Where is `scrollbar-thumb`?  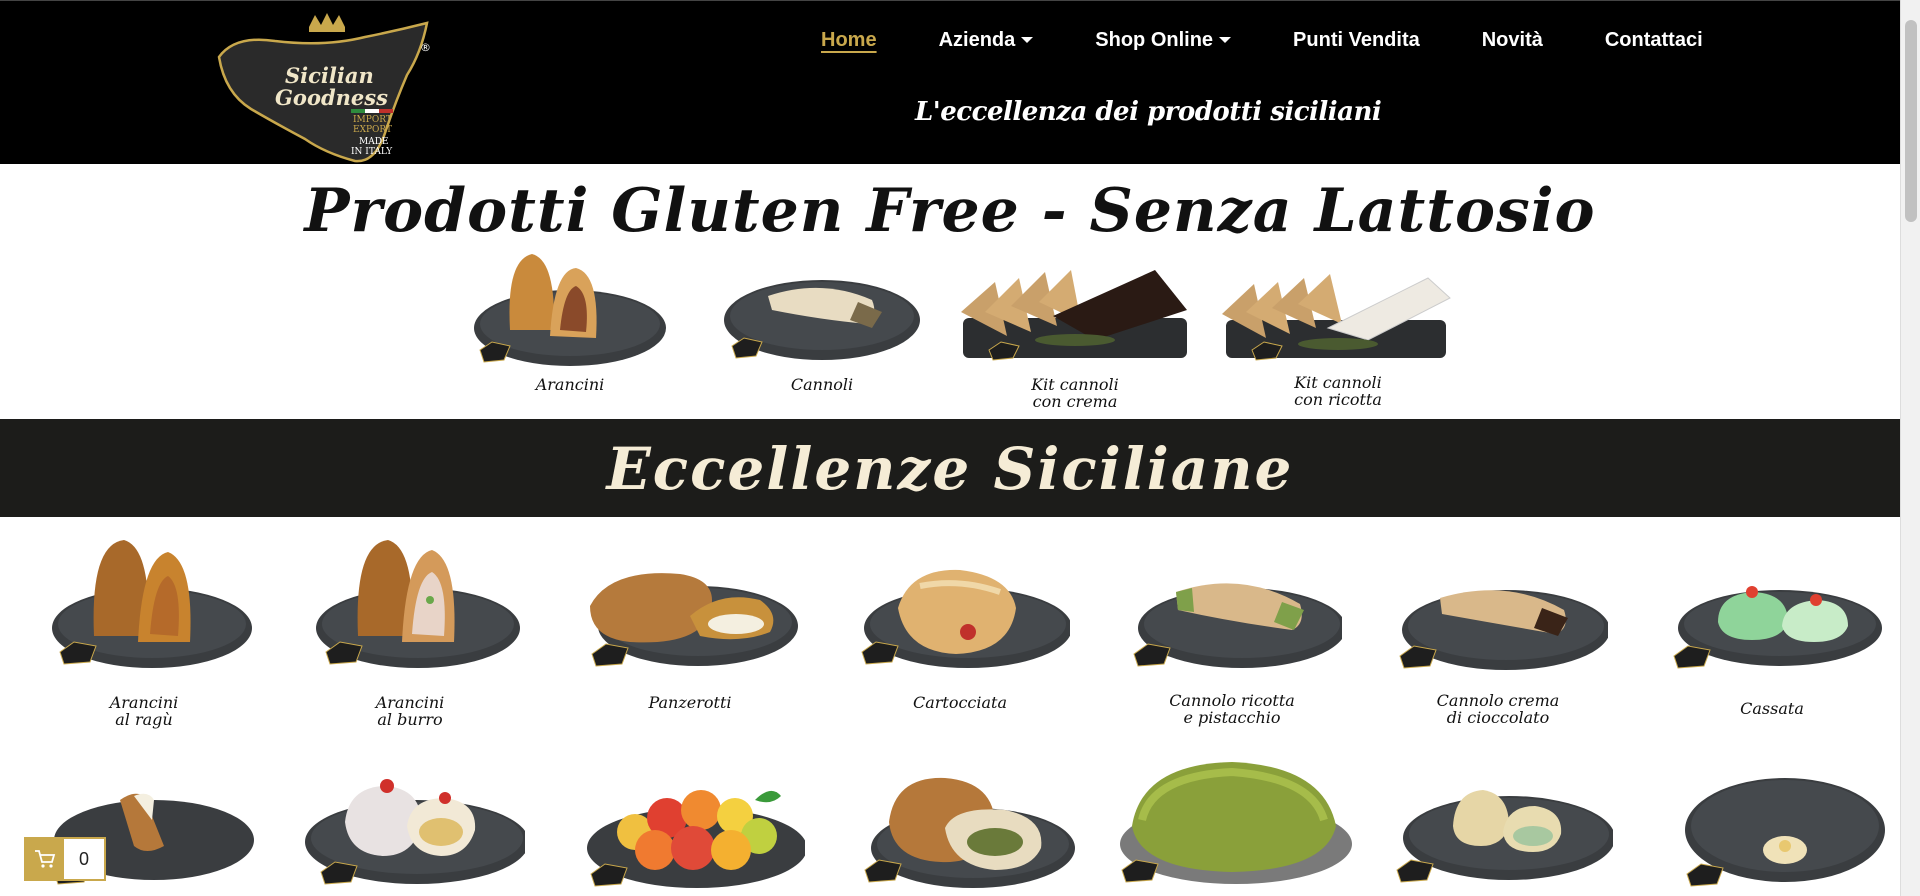
scrollbar-thumb is located at coordinates (1911, 121).